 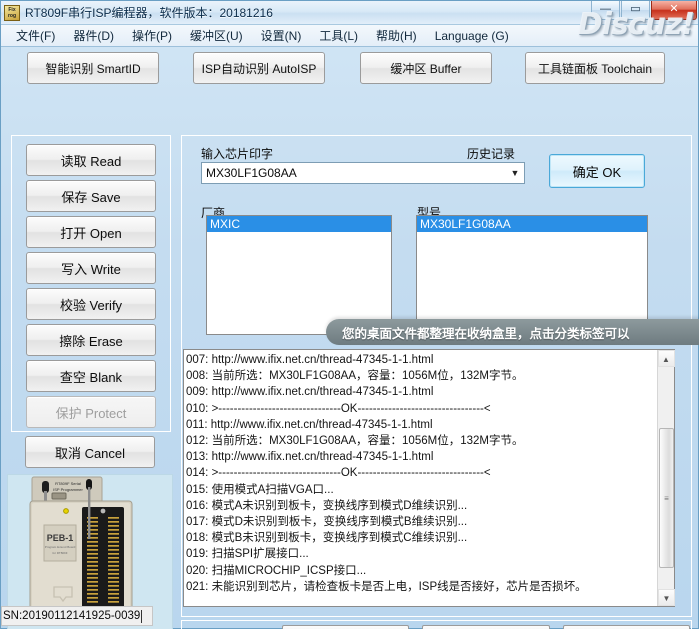 I want to click on chip-name-value: MX30LF1G08AA, so click(x=354, y=173).